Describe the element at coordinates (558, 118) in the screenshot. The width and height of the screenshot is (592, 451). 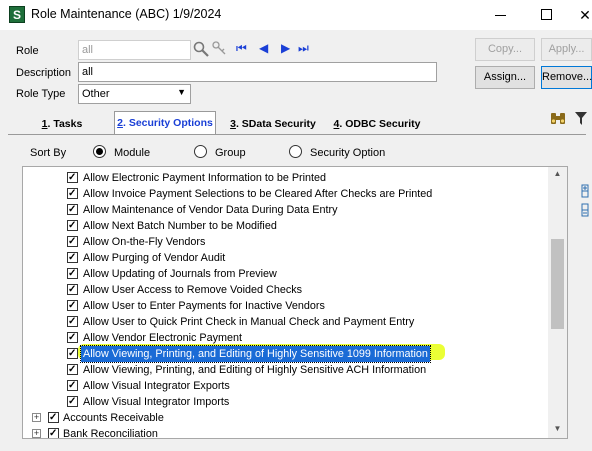
I see `binoculars-icon` at that location.